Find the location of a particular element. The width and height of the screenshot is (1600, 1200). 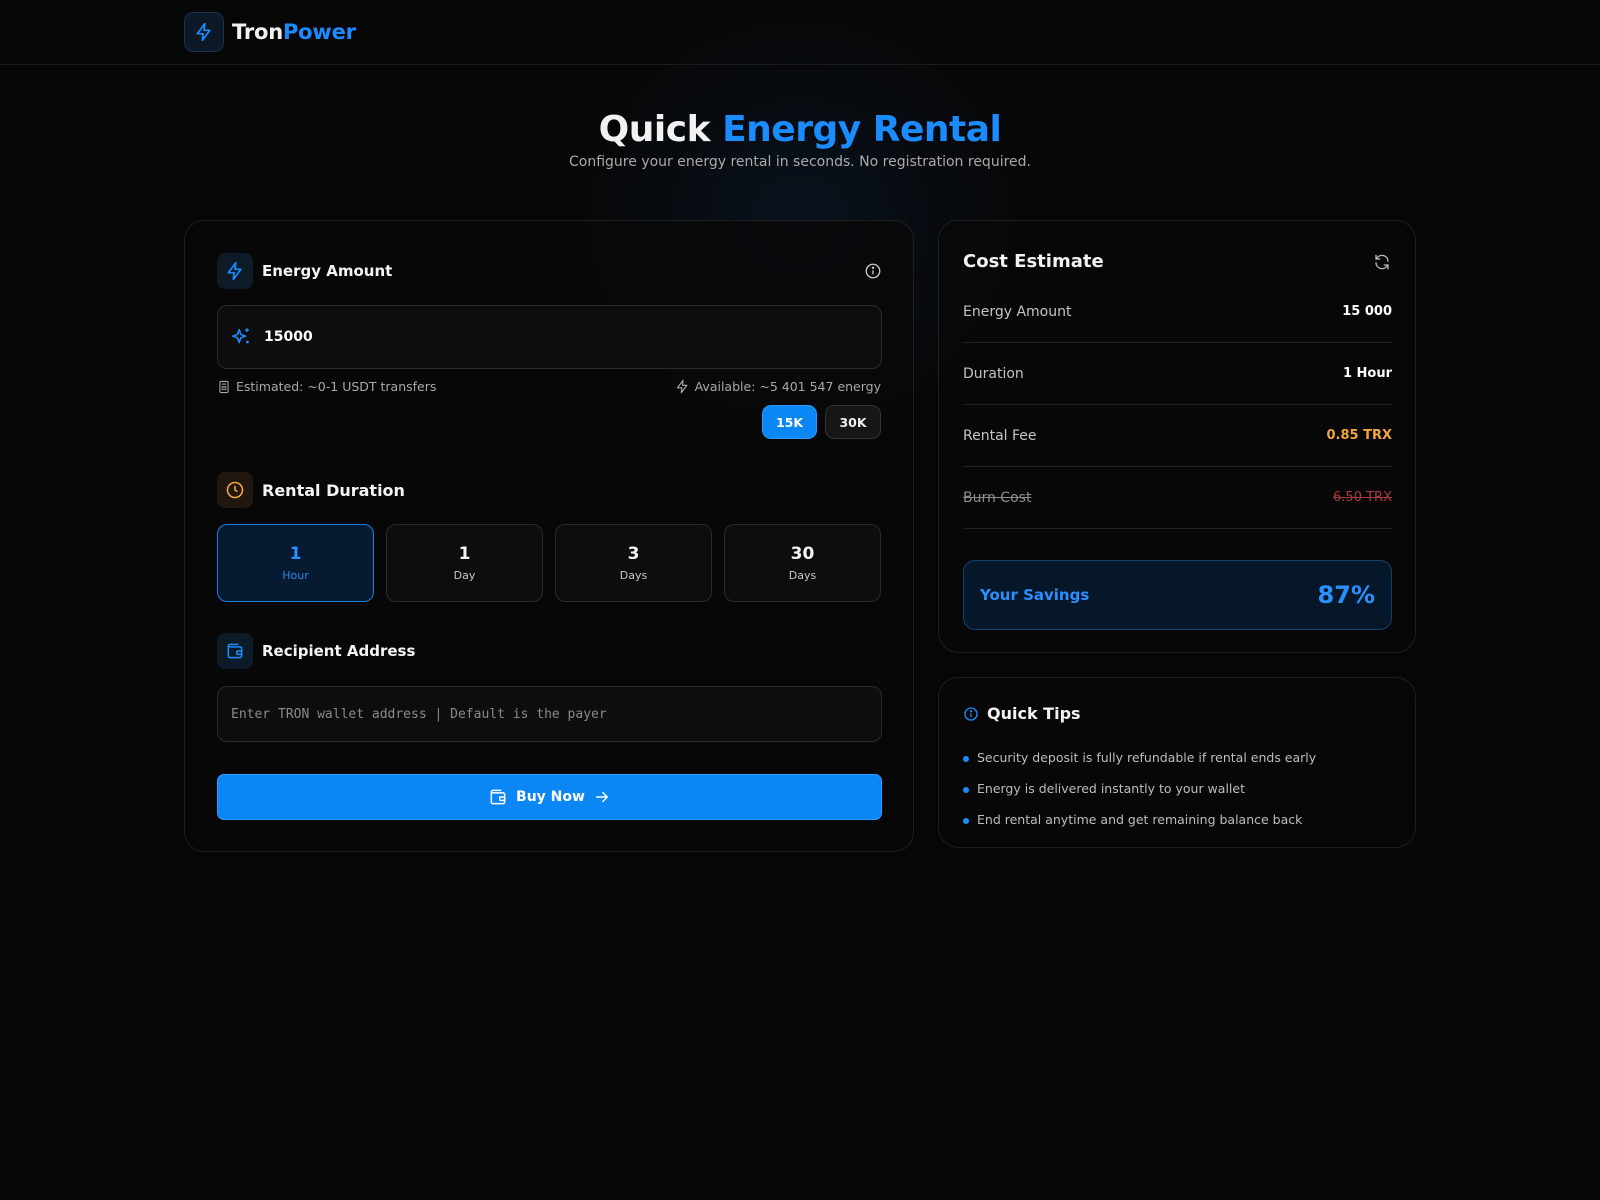

recipient-address-header: Recipient Address is located at coordinates (316, 651).